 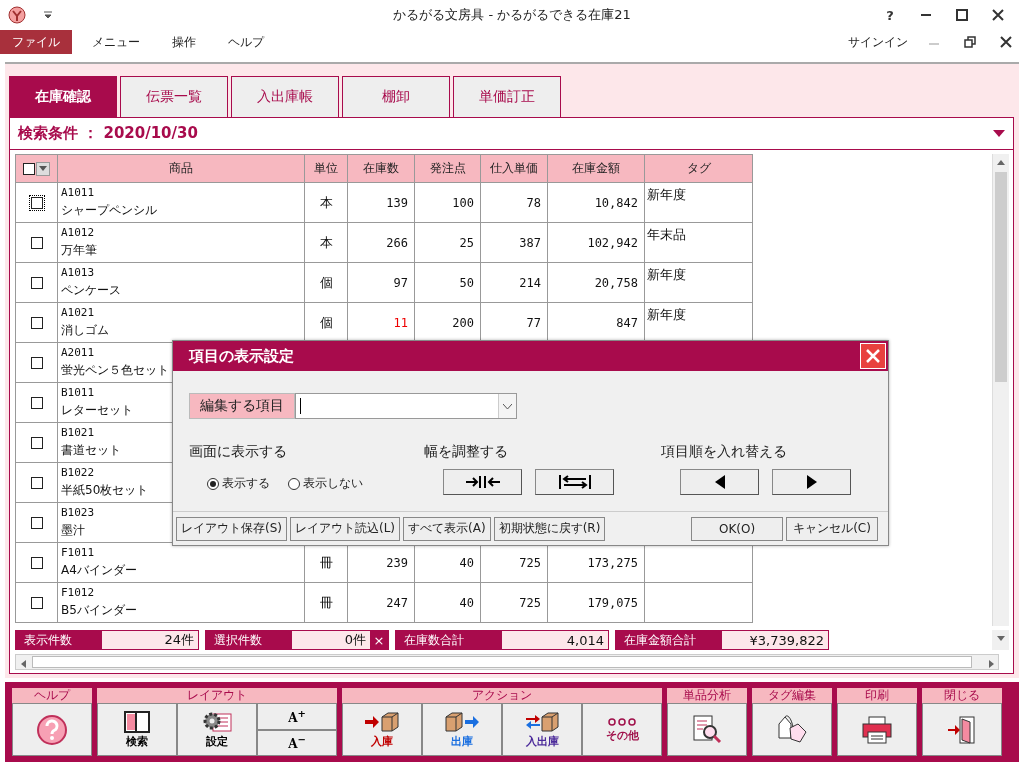 I want to click on move-left-button, so click(x=719, y=482).